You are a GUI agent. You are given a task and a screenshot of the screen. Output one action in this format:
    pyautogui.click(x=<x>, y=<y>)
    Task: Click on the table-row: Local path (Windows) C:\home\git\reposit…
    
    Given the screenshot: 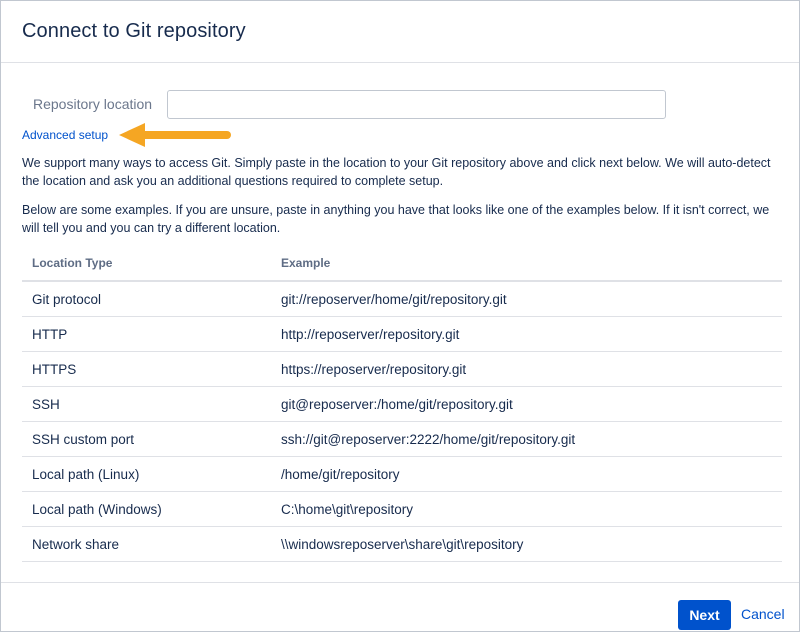 What is the action you would take?
    pyautogui.click(x=402, y=509)
    